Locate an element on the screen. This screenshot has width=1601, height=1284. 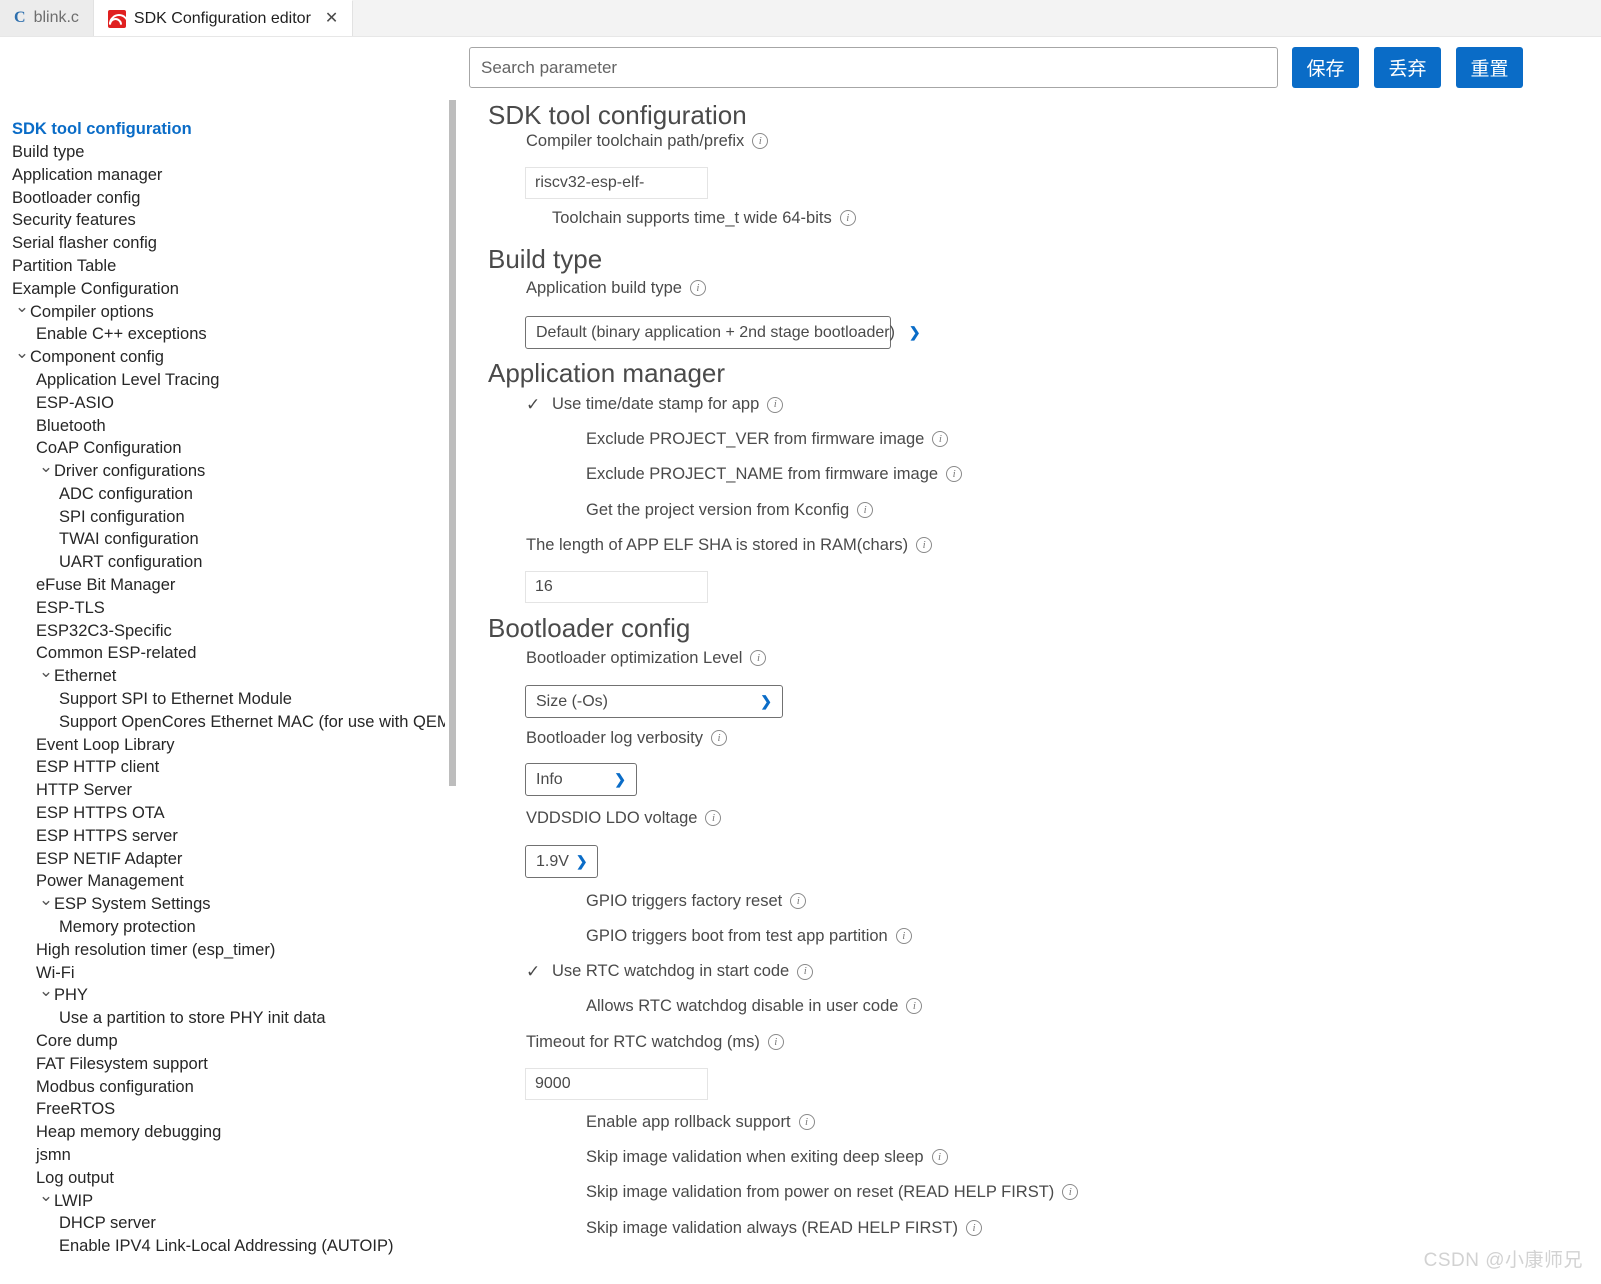
checkbox-row-gpio-factory-reset: GPIO triggers factory reset i is located at coordinates (683, 901).